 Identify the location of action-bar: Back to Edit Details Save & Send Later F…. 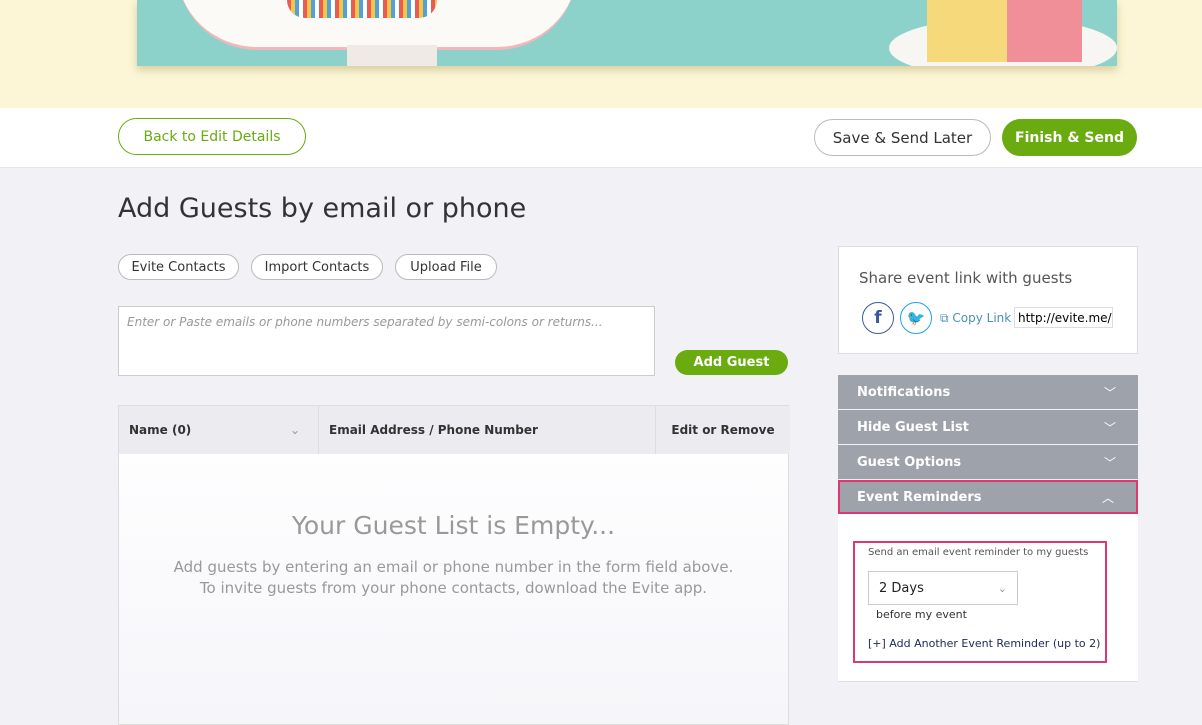
(601, 138).